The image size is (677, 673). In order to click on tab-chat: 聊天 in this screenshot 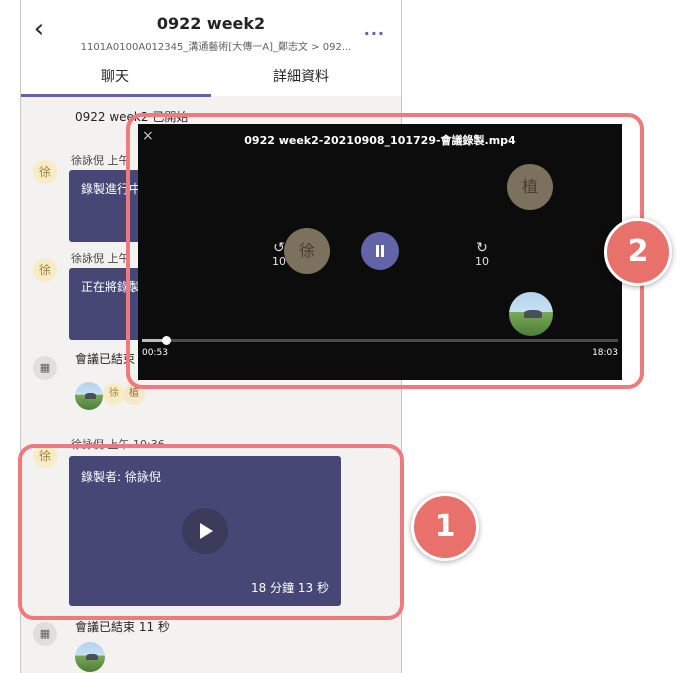, I will do `click(115, 76)`.